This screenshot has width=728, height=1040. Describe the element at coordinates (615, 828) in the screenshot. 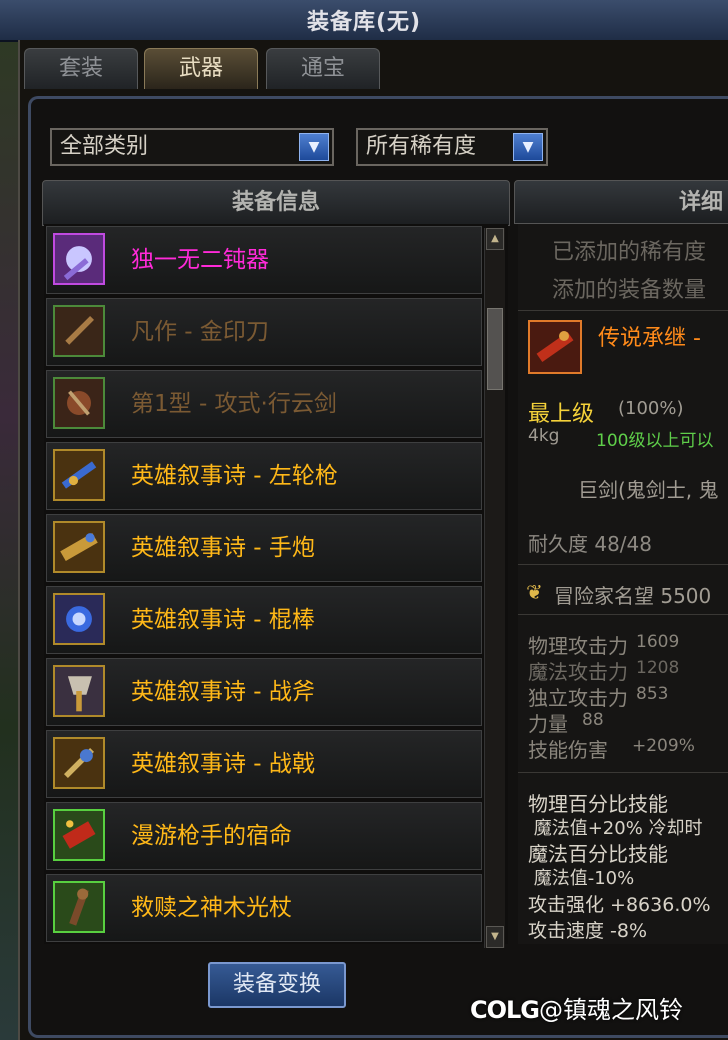

I see `skill-line: 魔法值+20% 冷却时` at that location.